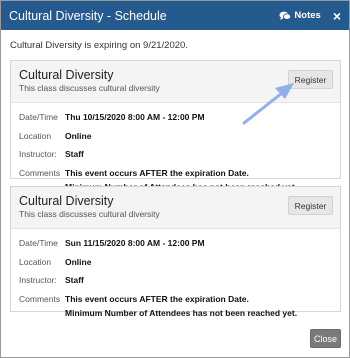 This screenshot has height=358, width=350. What do you see at coordinates (175, 15) in the screenshot?
I see `dialog-header: Cultural Diversity - Schedule Notes ×` at bounding box center [175, 15].